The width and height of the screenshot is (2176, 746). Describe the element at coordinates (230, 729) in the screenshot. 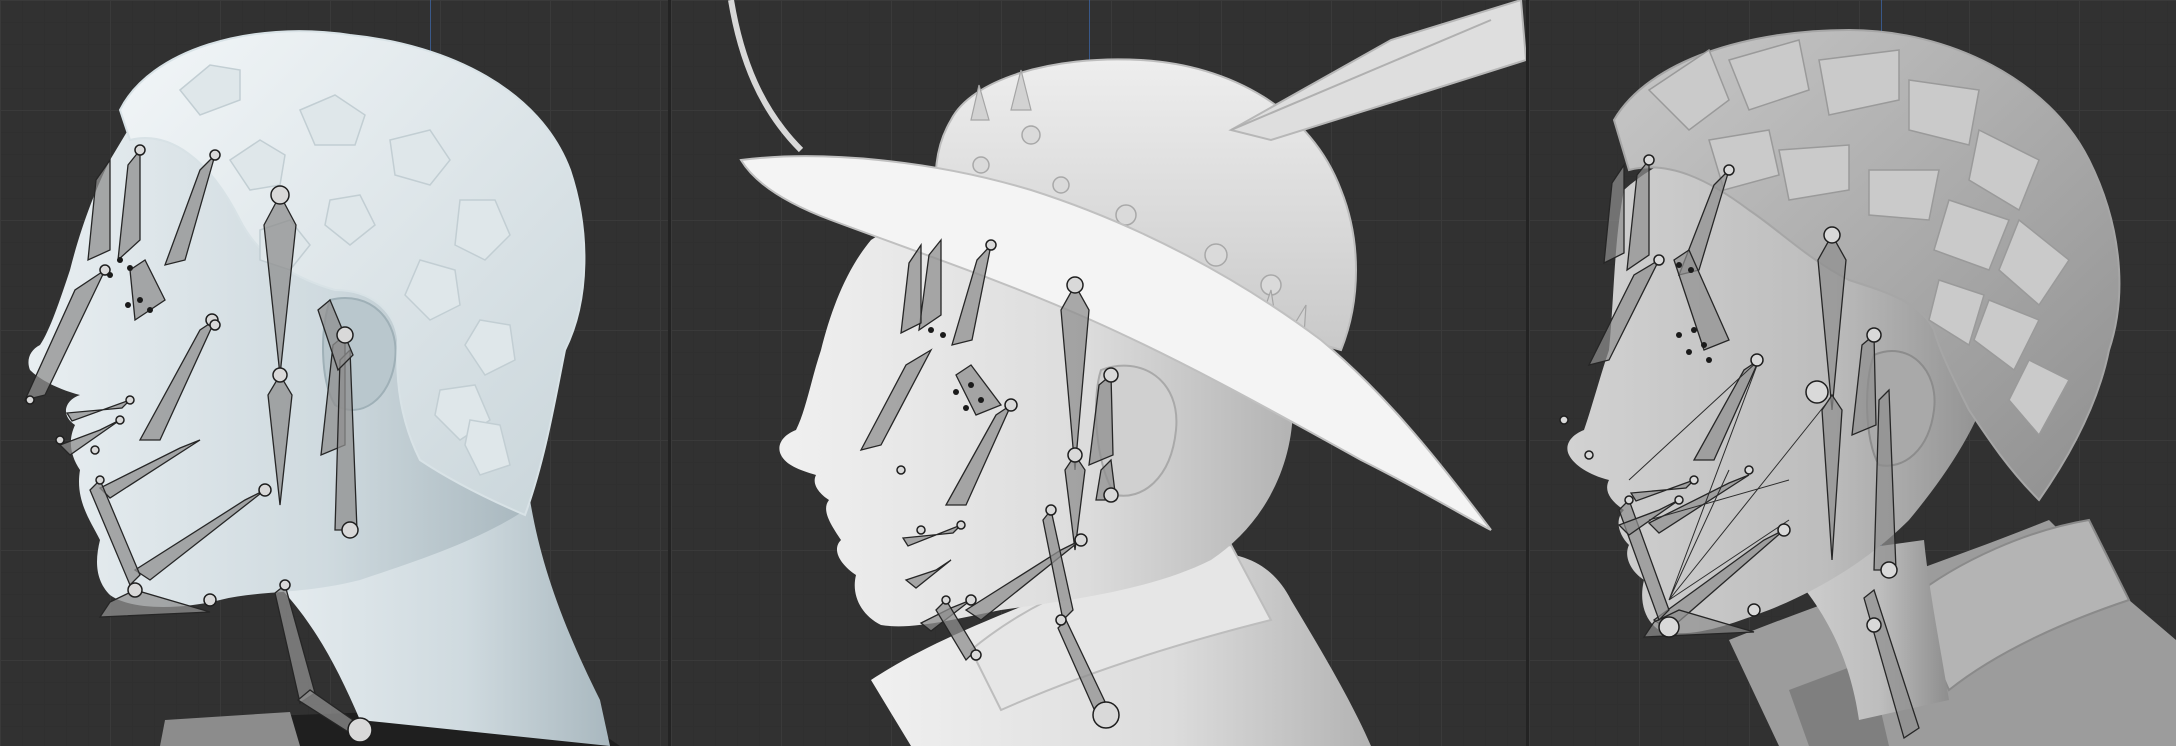

I see `collar-shape` at that location.